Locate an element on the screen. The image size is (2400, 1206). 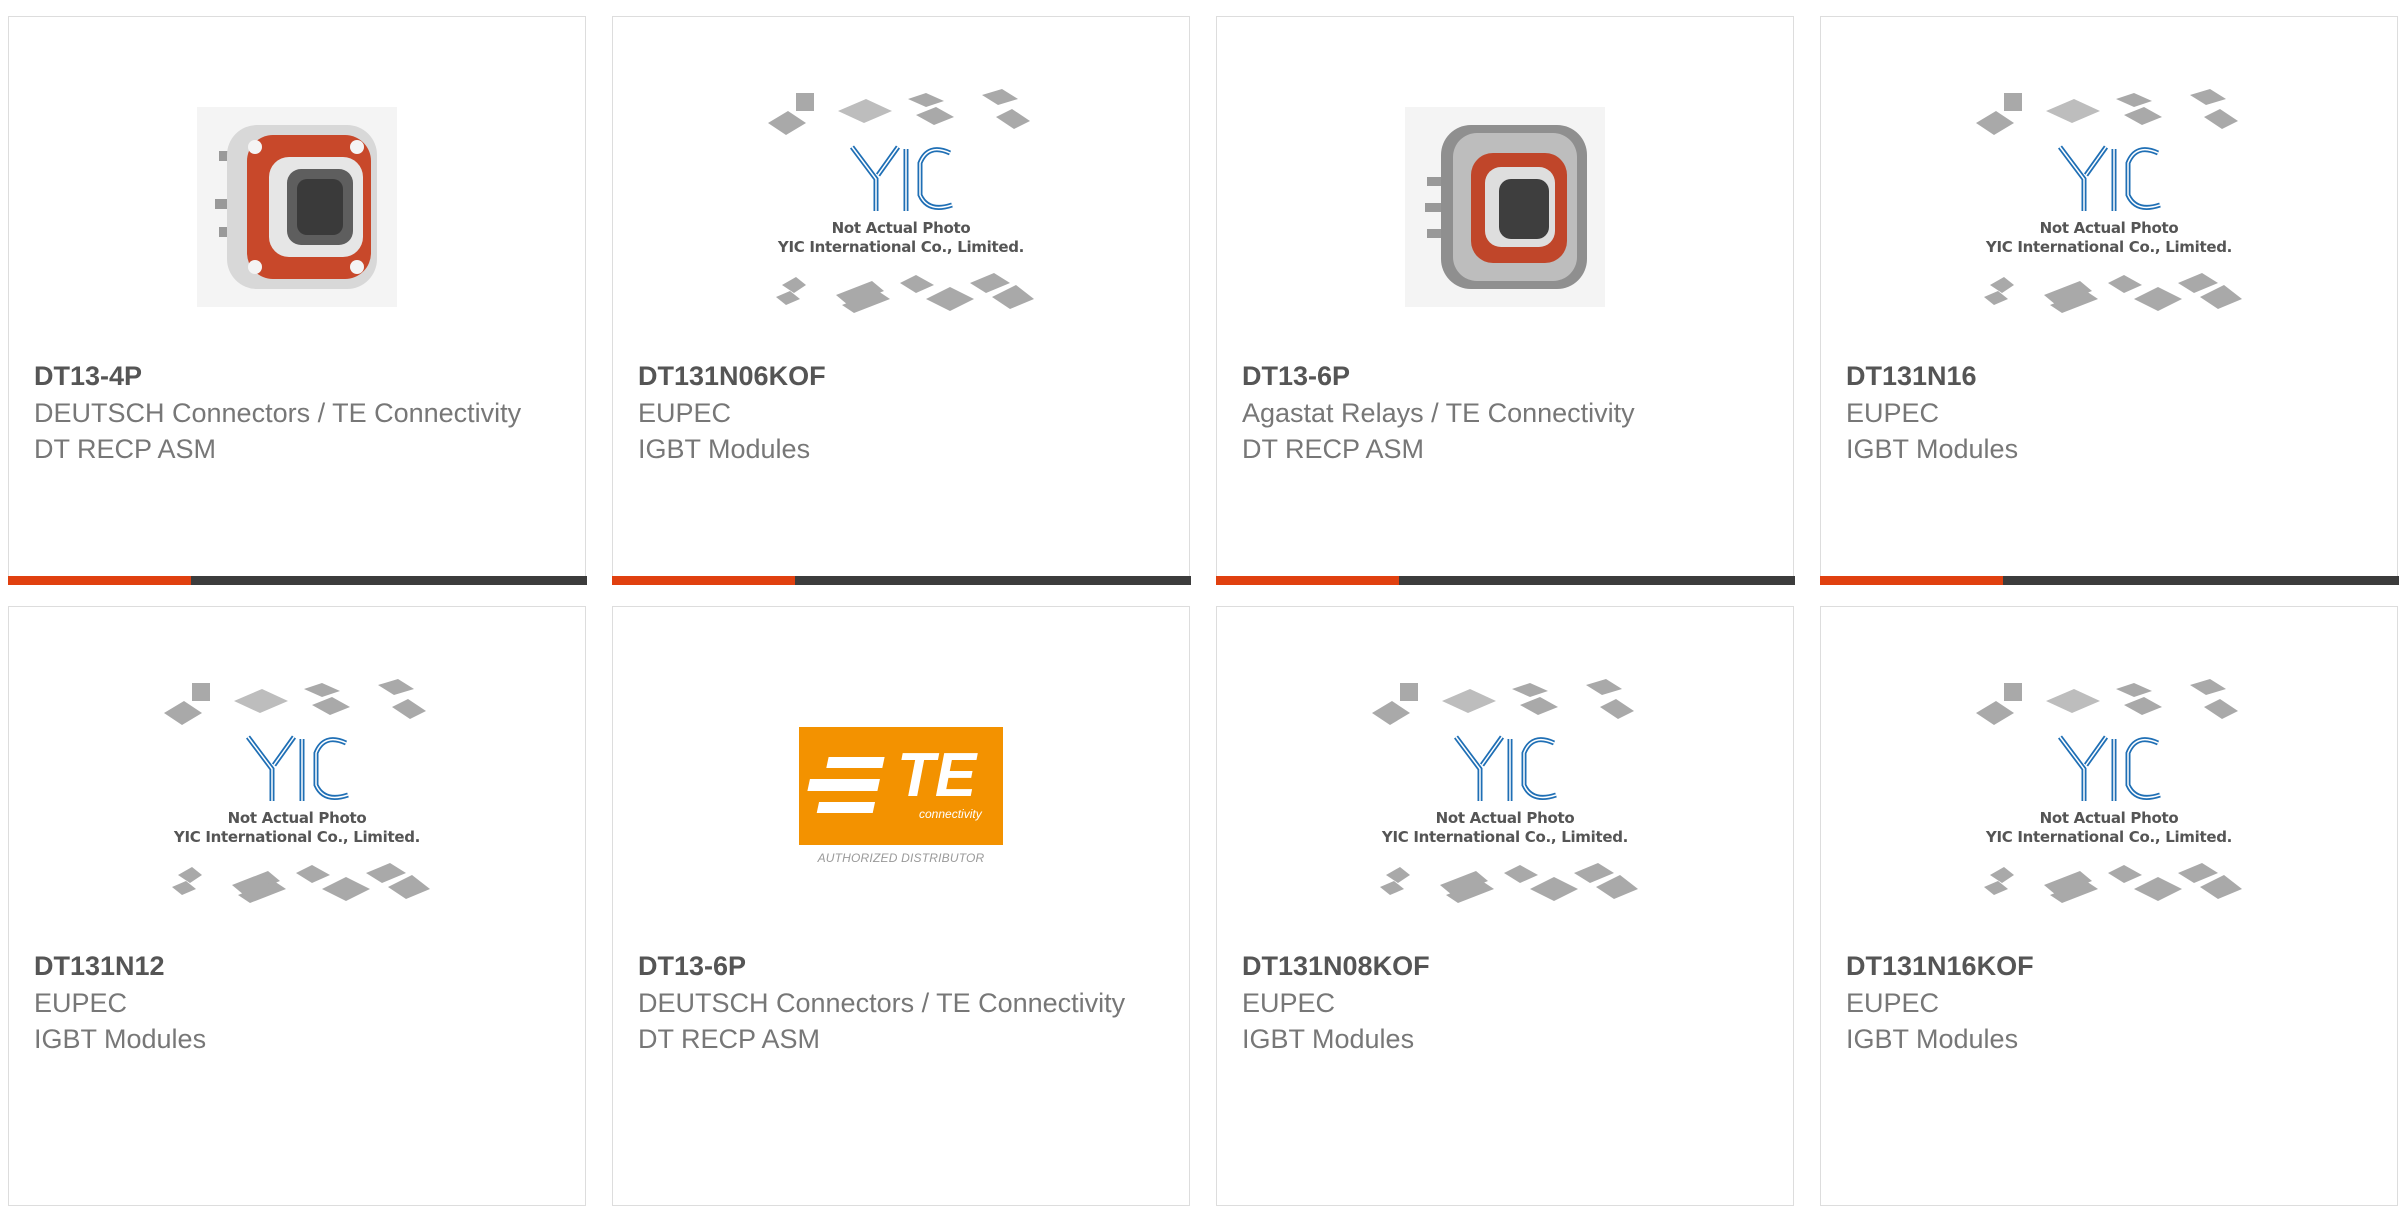
product-info: DT131N08KOF EUPEC IGBT Modules is located at coordinates (1505, 1002).